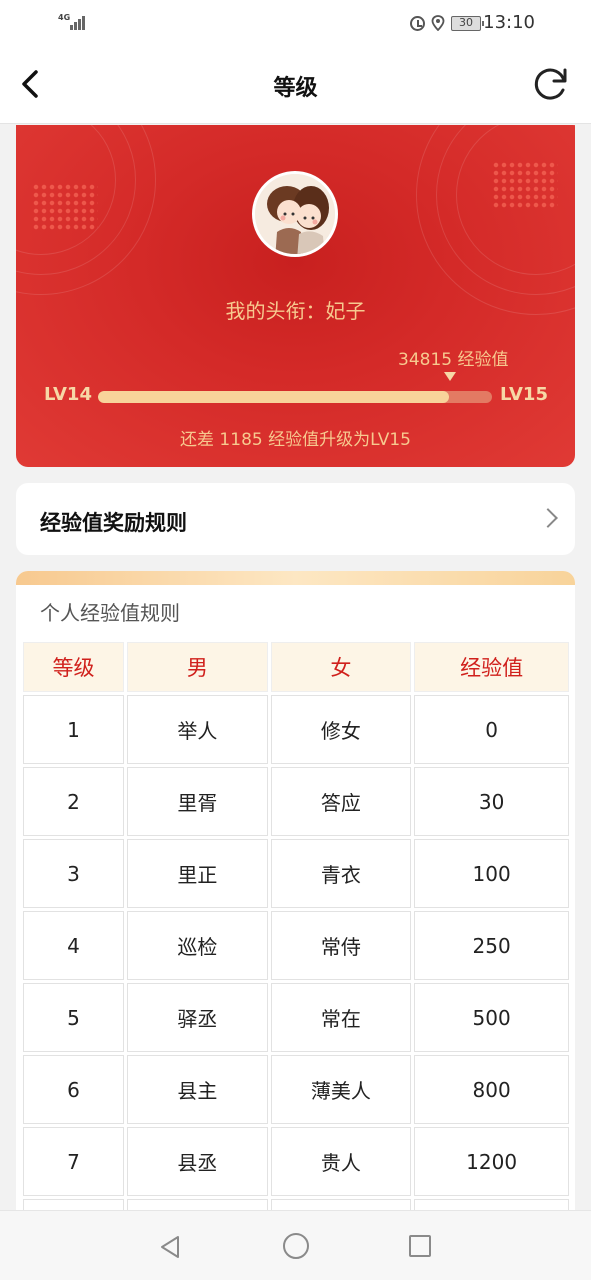  I want to click on header: 等级, so click(295, 85).